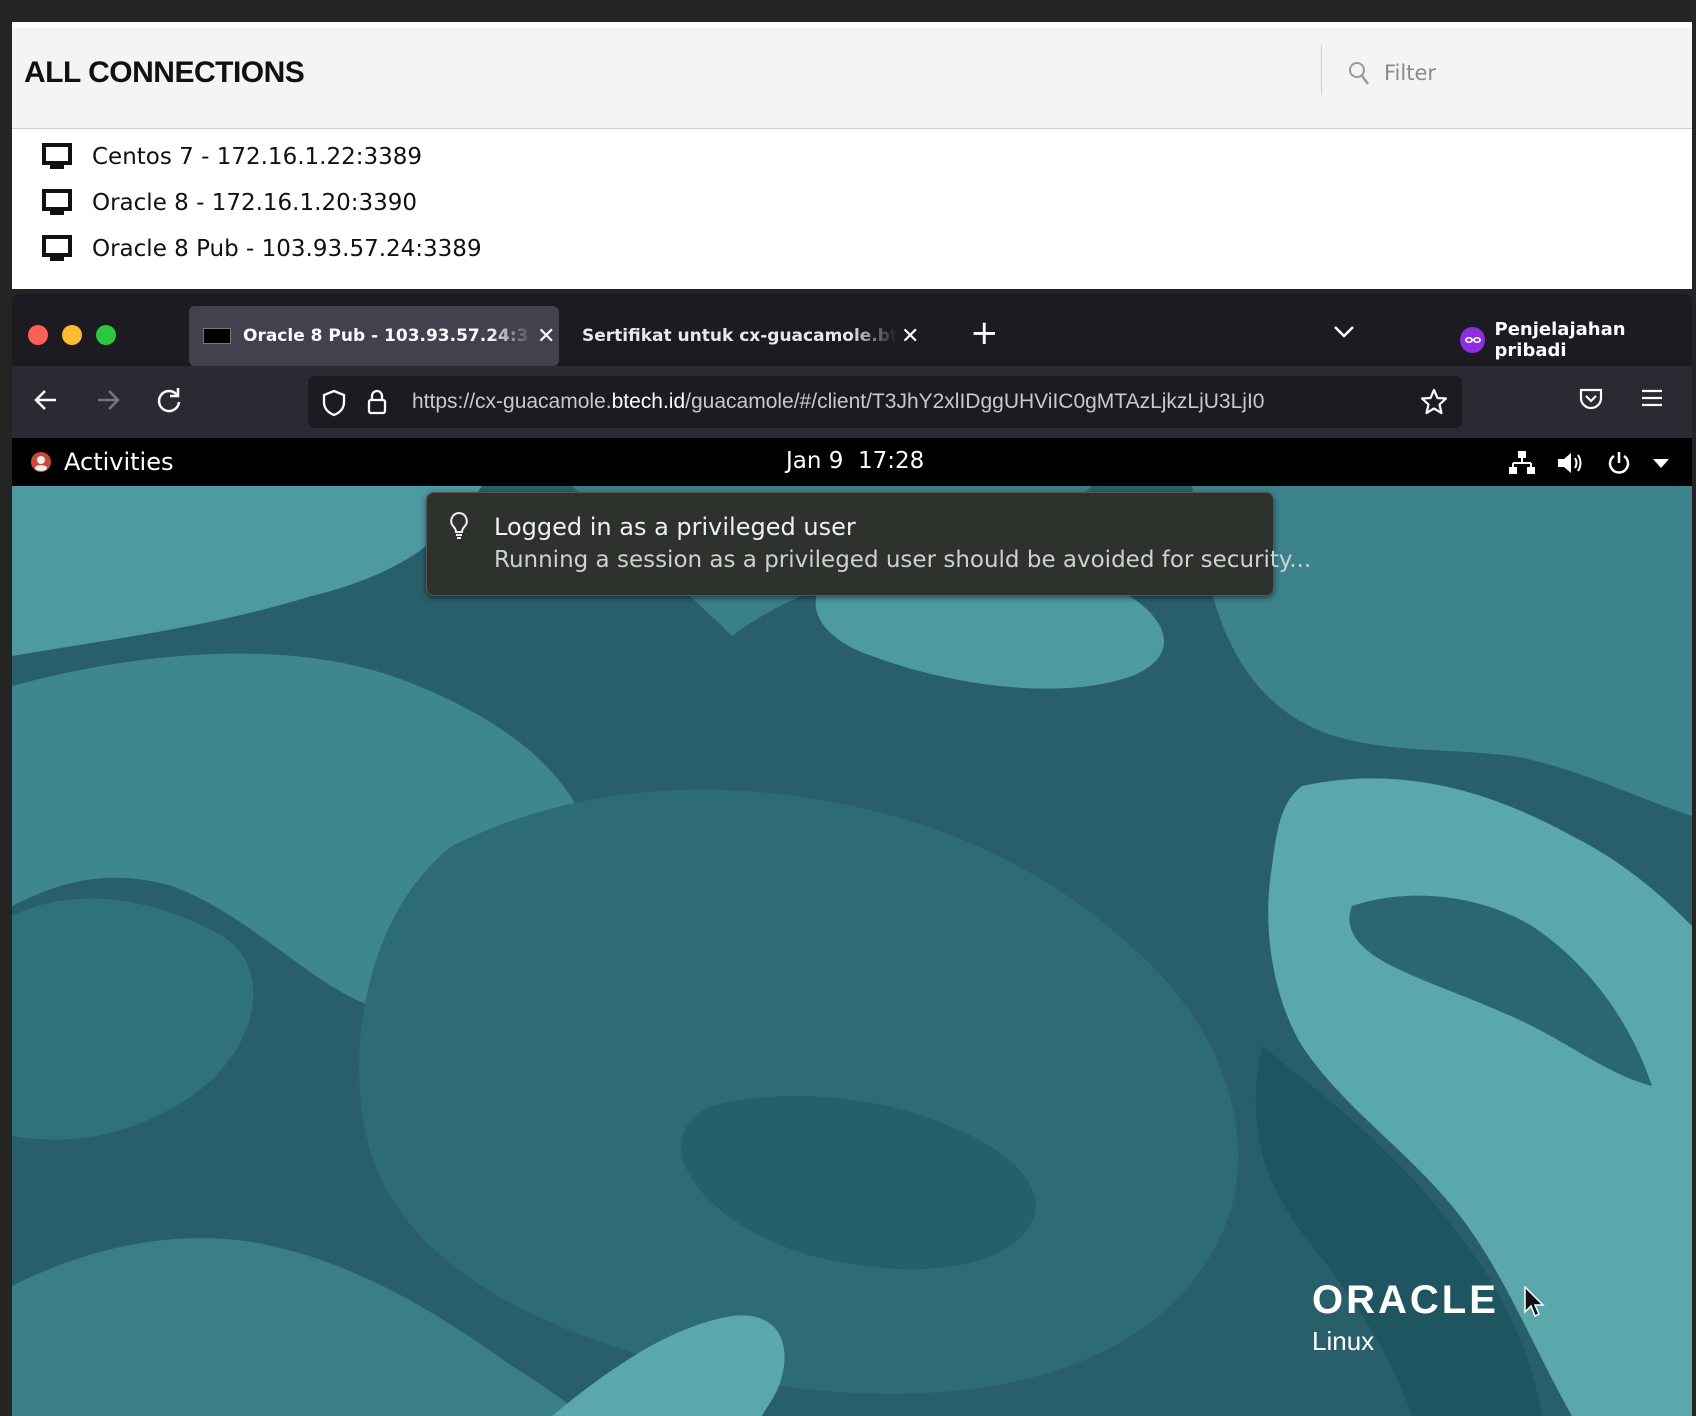 The width and height of the screenshot is (1696, 1416). What do you see at coordinates (1405, 1300) in the screenshot?
I see `oracle-logo-word: ORACLE` at bounding box center [1405, 1300].